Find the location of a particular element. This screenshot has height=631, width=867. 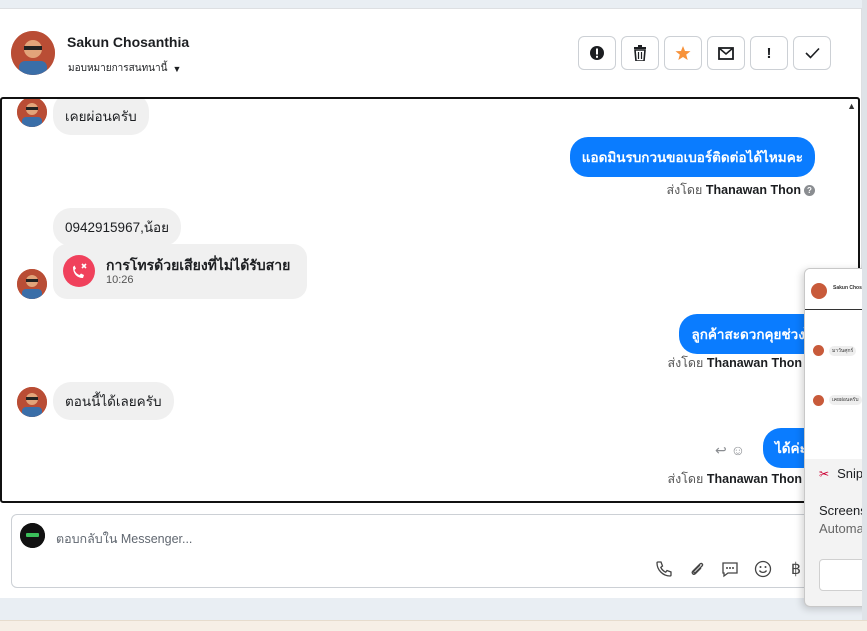

assign-label: มอบหมายการสนทนานี้ is located at coordinates (118, 68).